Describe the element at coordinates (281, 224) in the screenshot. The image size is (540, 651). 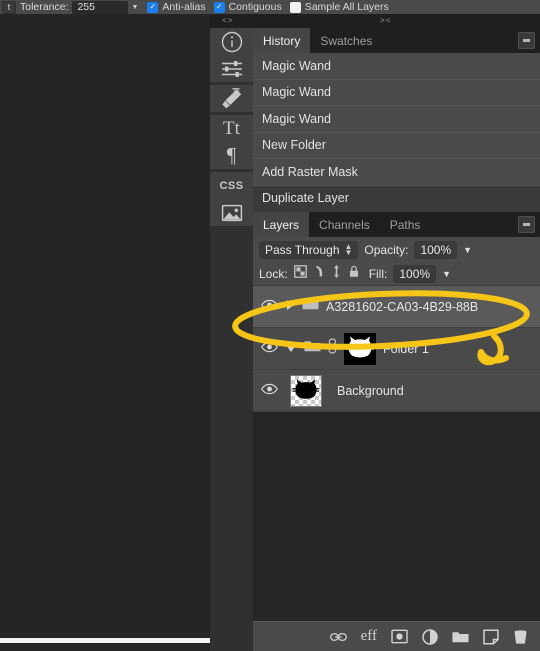
I see `tab-layers: Layers` at that location.